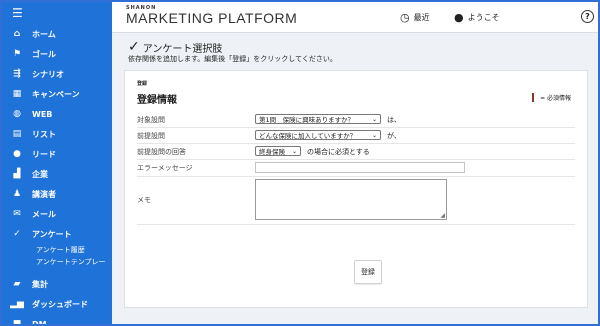  What do you see at coordinates (57, 154) in the screenshot?
I see `sidebar-item-lead: ● リード` at bounding box center [57, 154].